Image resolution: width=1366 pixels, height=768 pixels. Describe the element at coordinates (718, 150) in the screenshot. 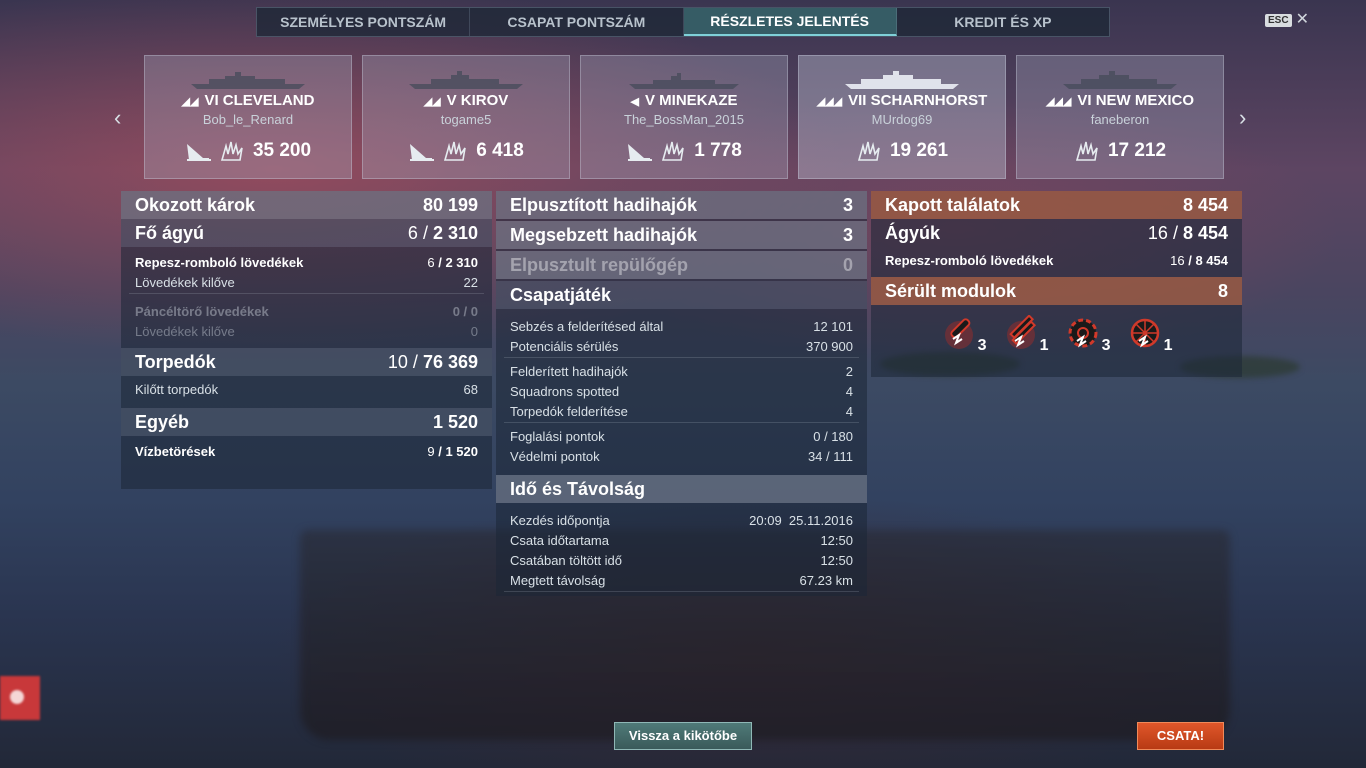

I see `damage-value: 1 778` at that location.